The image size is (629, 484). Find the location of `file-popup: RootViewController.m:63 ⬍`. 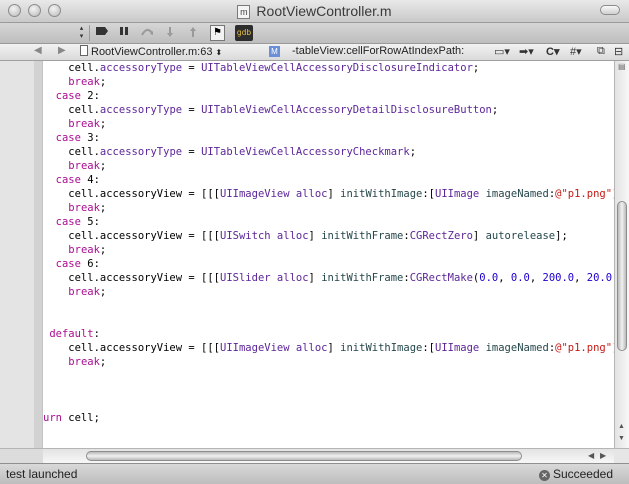

file-popup: RootViewController.m:63 ⬍ is located at coordinates (151, 51).